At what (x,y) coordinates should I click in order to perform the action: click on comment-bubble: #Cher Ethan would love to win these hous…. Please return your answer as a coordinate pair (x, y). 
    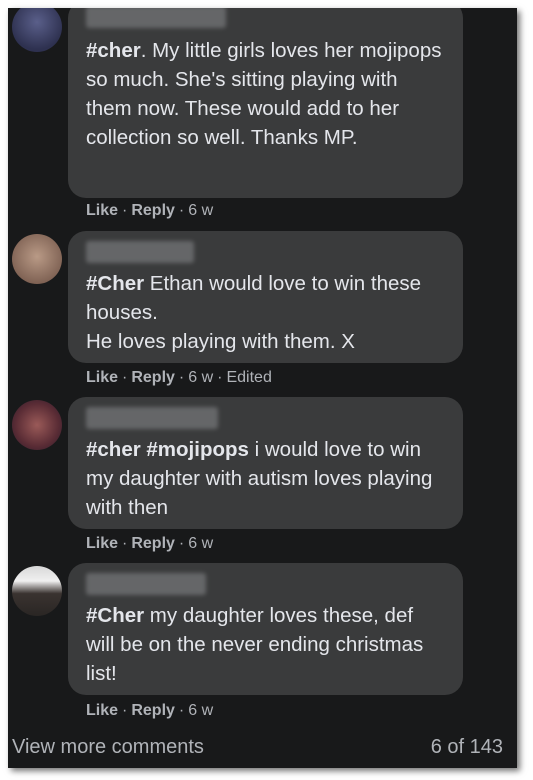
    Looking at the image, I should click on (265, 297).